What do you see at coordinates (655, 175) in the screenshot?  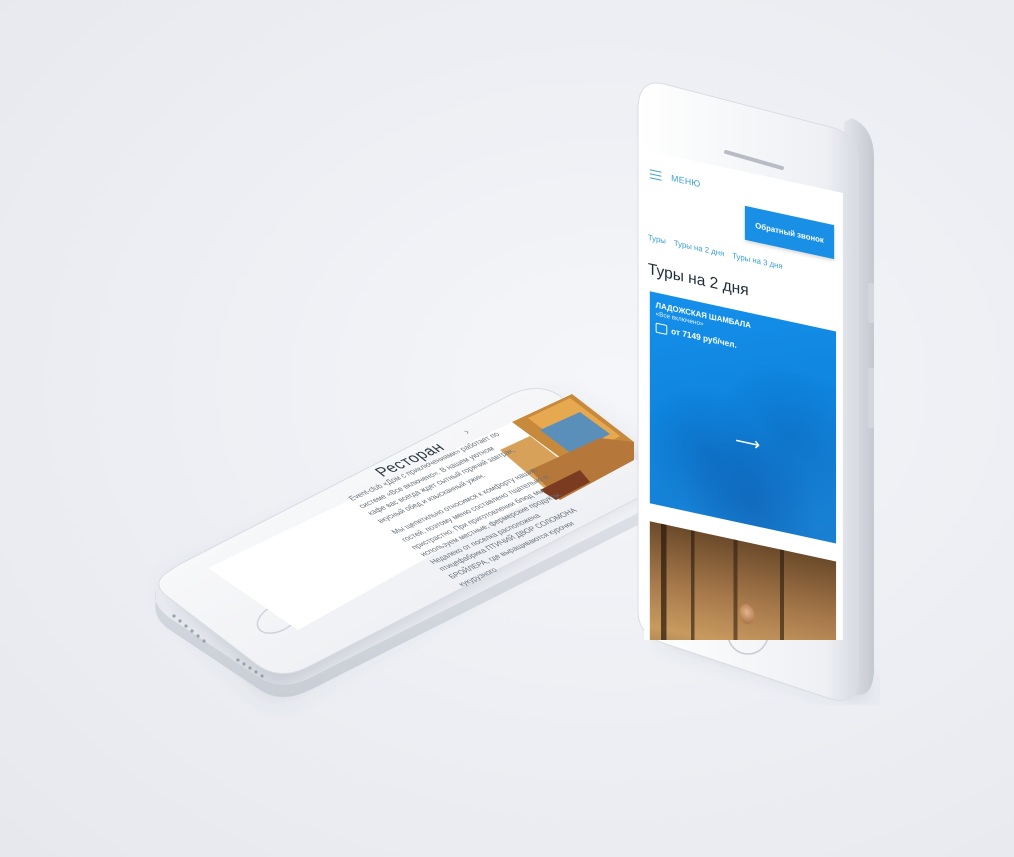 I see `hamburger-icon` at bounding box center [655, 175].